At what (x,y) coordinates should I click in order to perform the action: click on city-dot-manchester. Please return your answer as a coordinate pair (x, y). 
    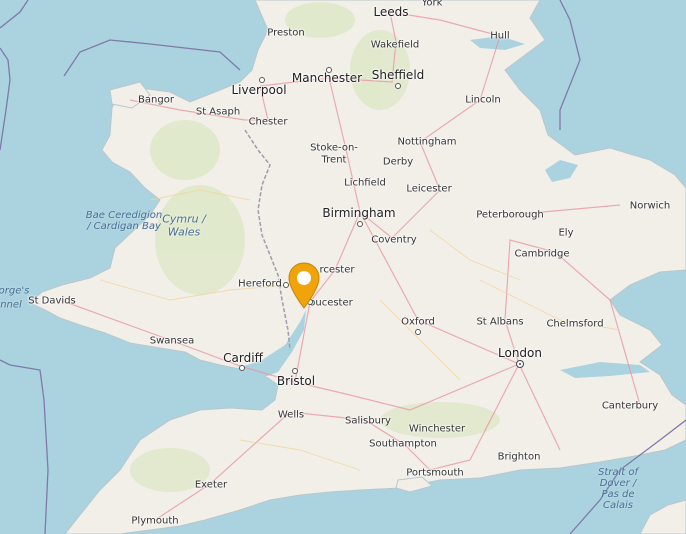
    Looking at the image, I should click on (329, 70).